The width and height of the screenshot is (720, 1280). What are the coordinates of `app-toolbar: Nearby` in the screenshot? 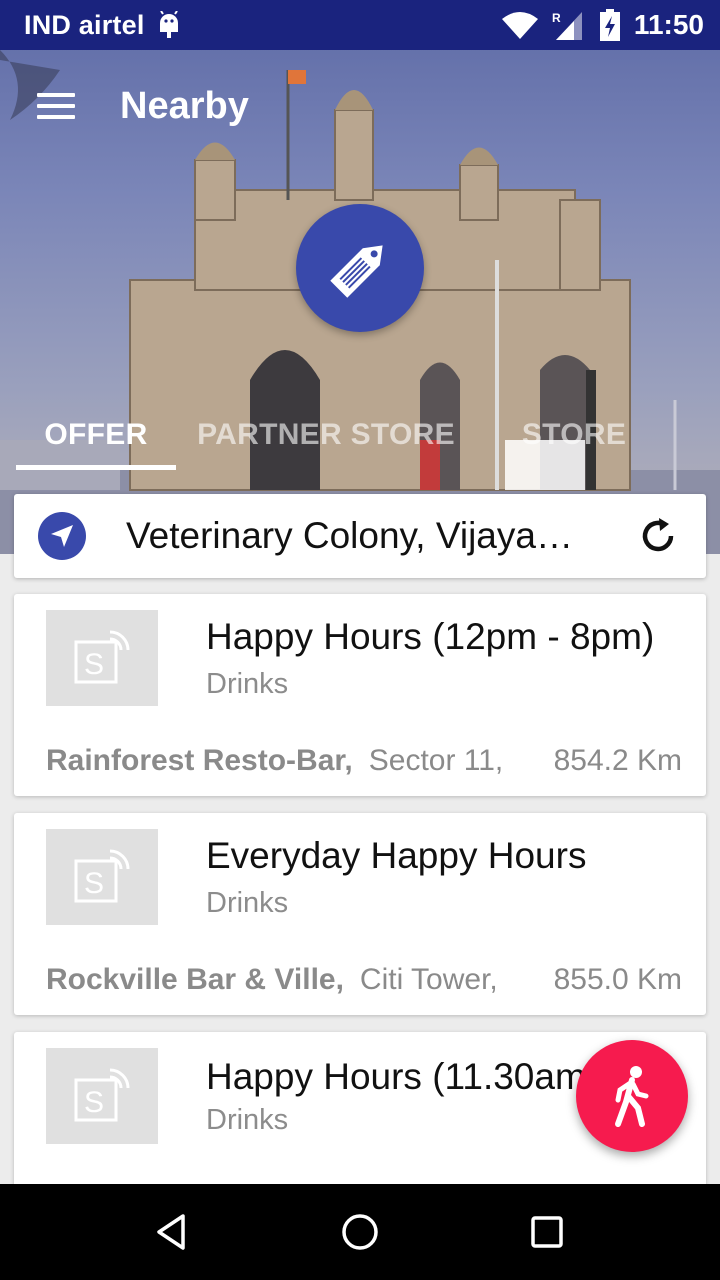 It's located at (360, 106).